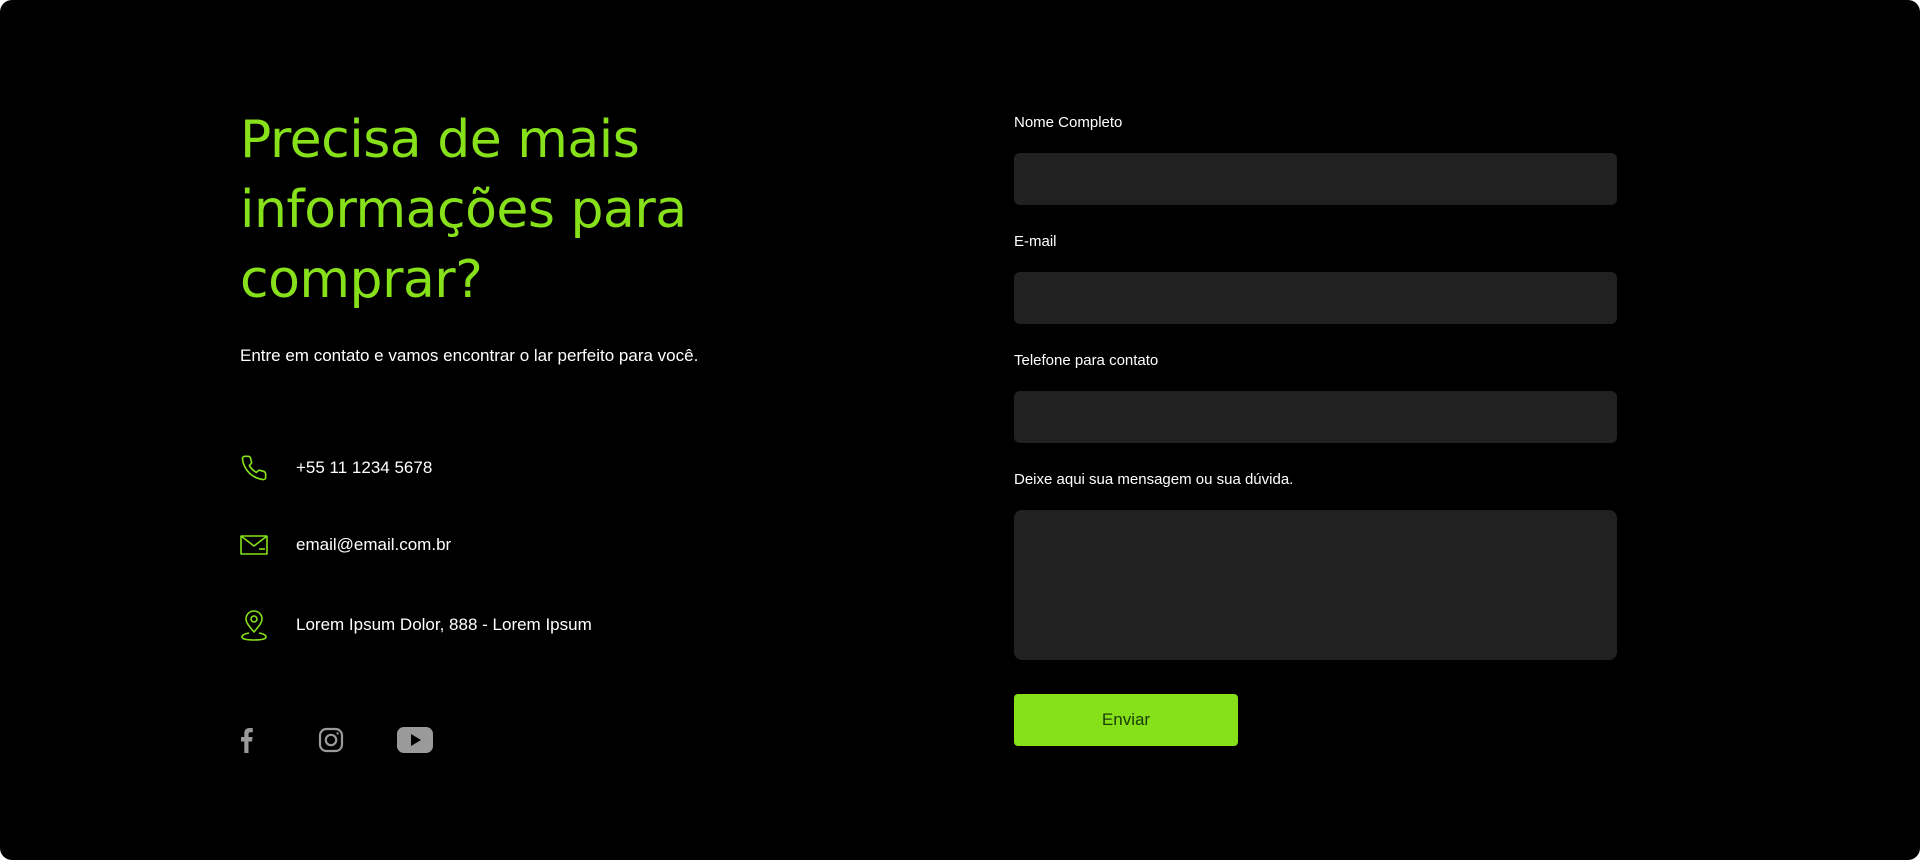  I want to click on contact-email-text: email@email.com.br, so click(374, 544).